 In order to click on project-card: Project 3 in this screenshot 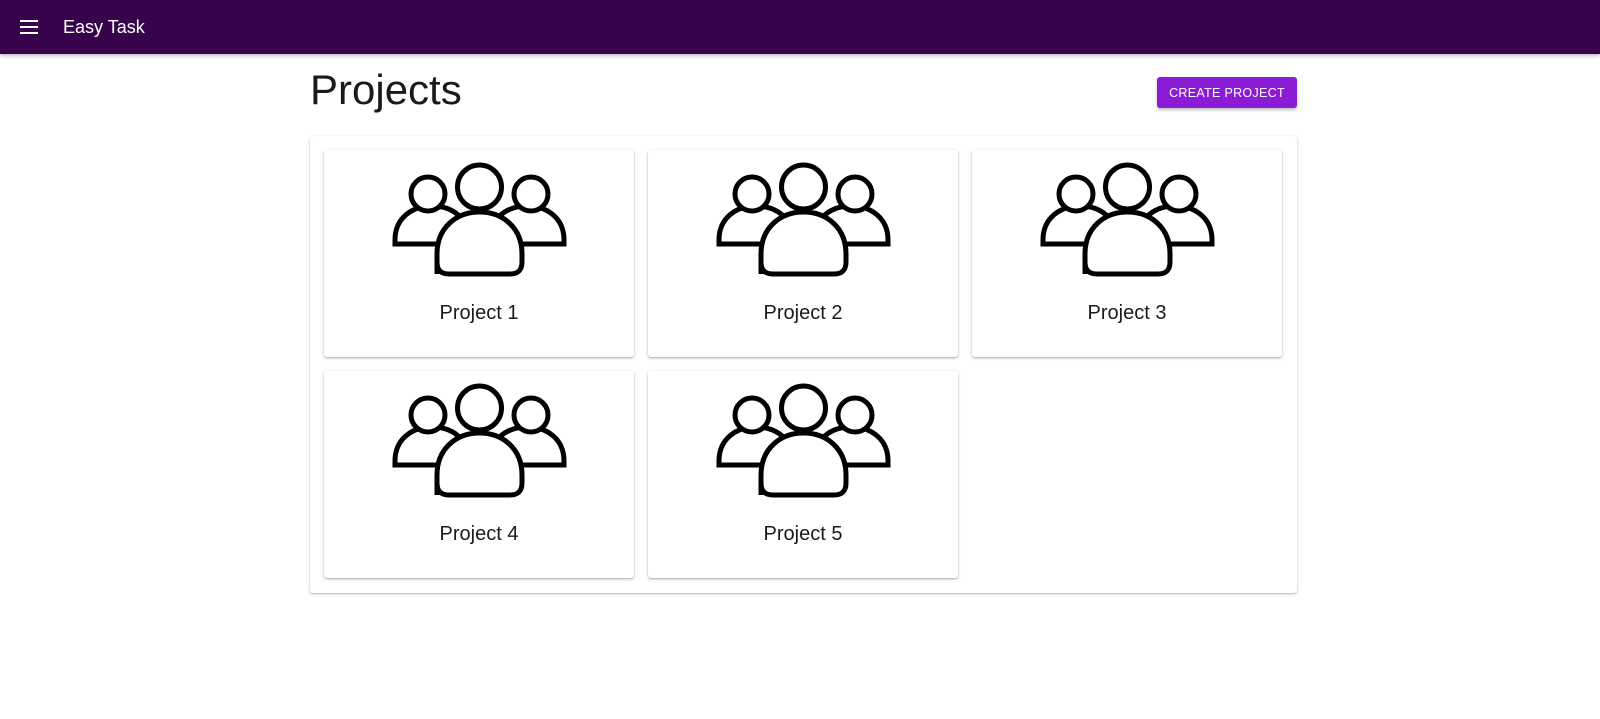, I will do `click(1127, 253)`.